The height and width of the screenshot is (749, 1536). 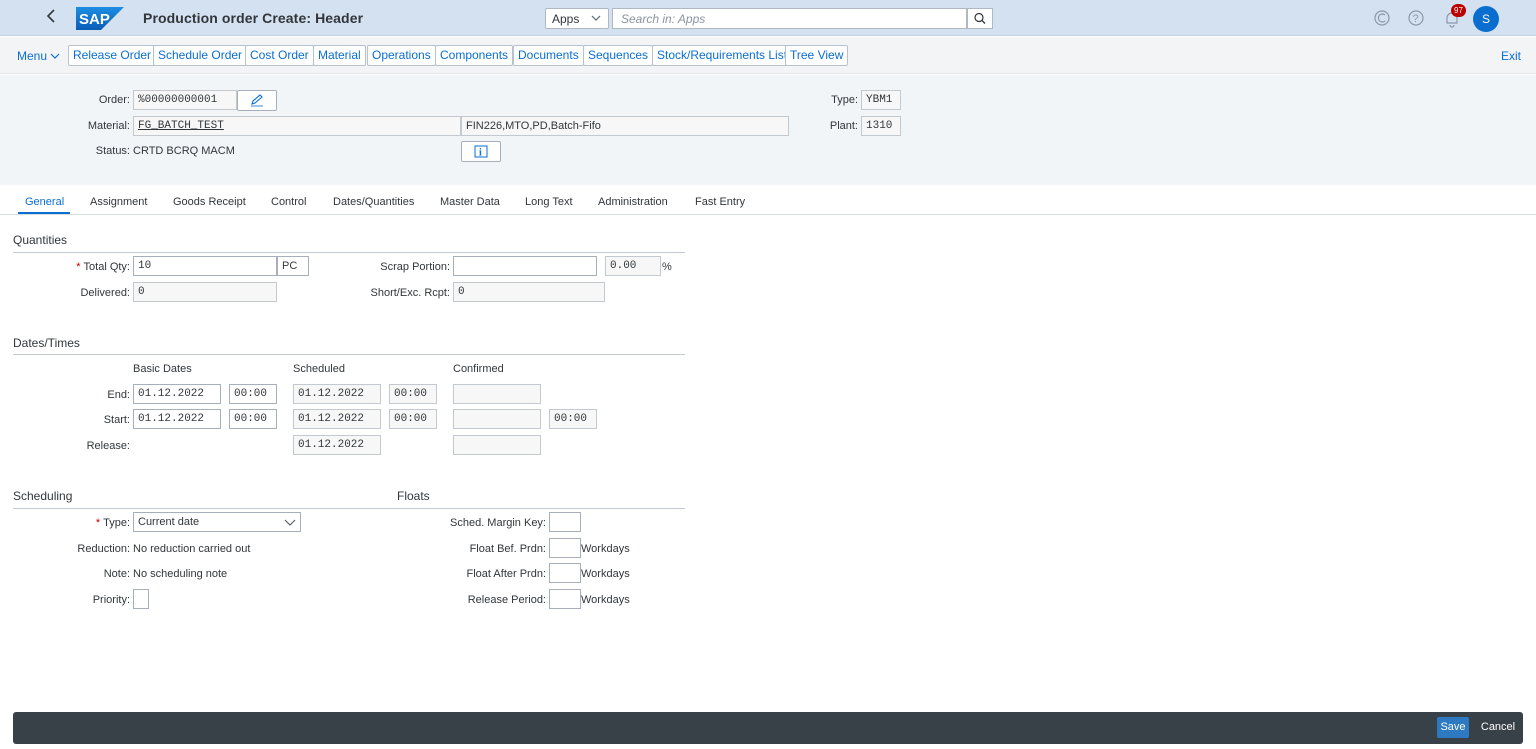 I want to click on tab-general: General, so click(x=44, y=202).